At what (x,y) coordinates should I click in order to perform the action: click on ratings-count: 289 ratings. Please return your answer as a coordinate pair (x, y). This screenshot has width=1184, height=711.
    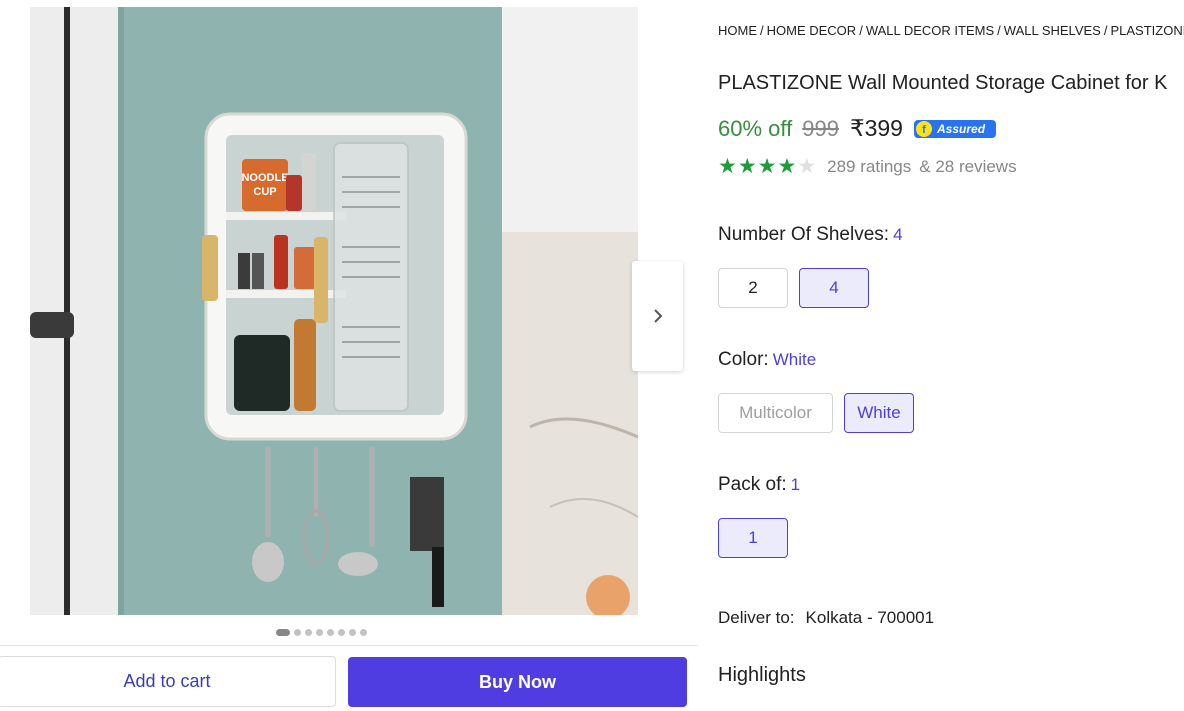
    Looking at the image, I should click on (869, 166).